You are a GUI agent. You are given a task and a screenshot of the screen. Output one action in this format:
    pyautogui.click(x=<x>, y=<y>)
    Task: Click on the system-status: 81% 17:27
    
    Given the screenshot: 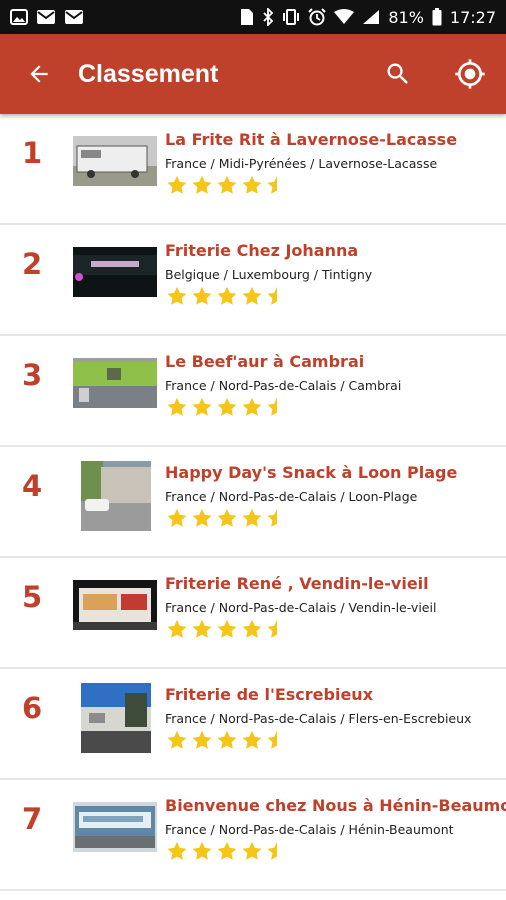 What is the action you would take?
    pyautogui.click(x=368, y=17)
    